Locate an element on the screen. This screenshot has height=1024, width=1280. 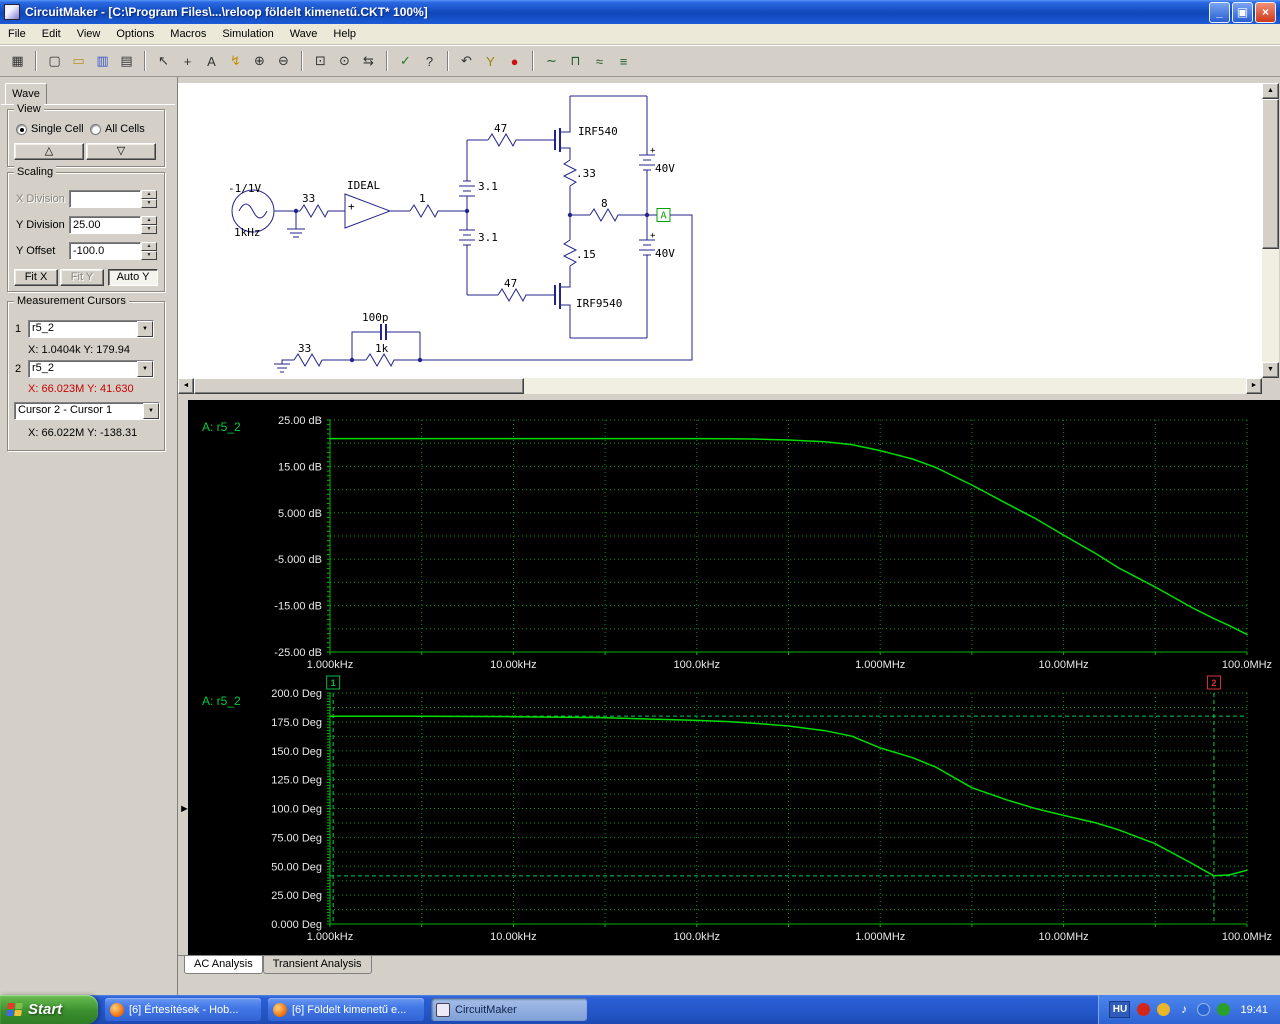
vertical-scroll-thumb is located at coordinates (1270, 174).